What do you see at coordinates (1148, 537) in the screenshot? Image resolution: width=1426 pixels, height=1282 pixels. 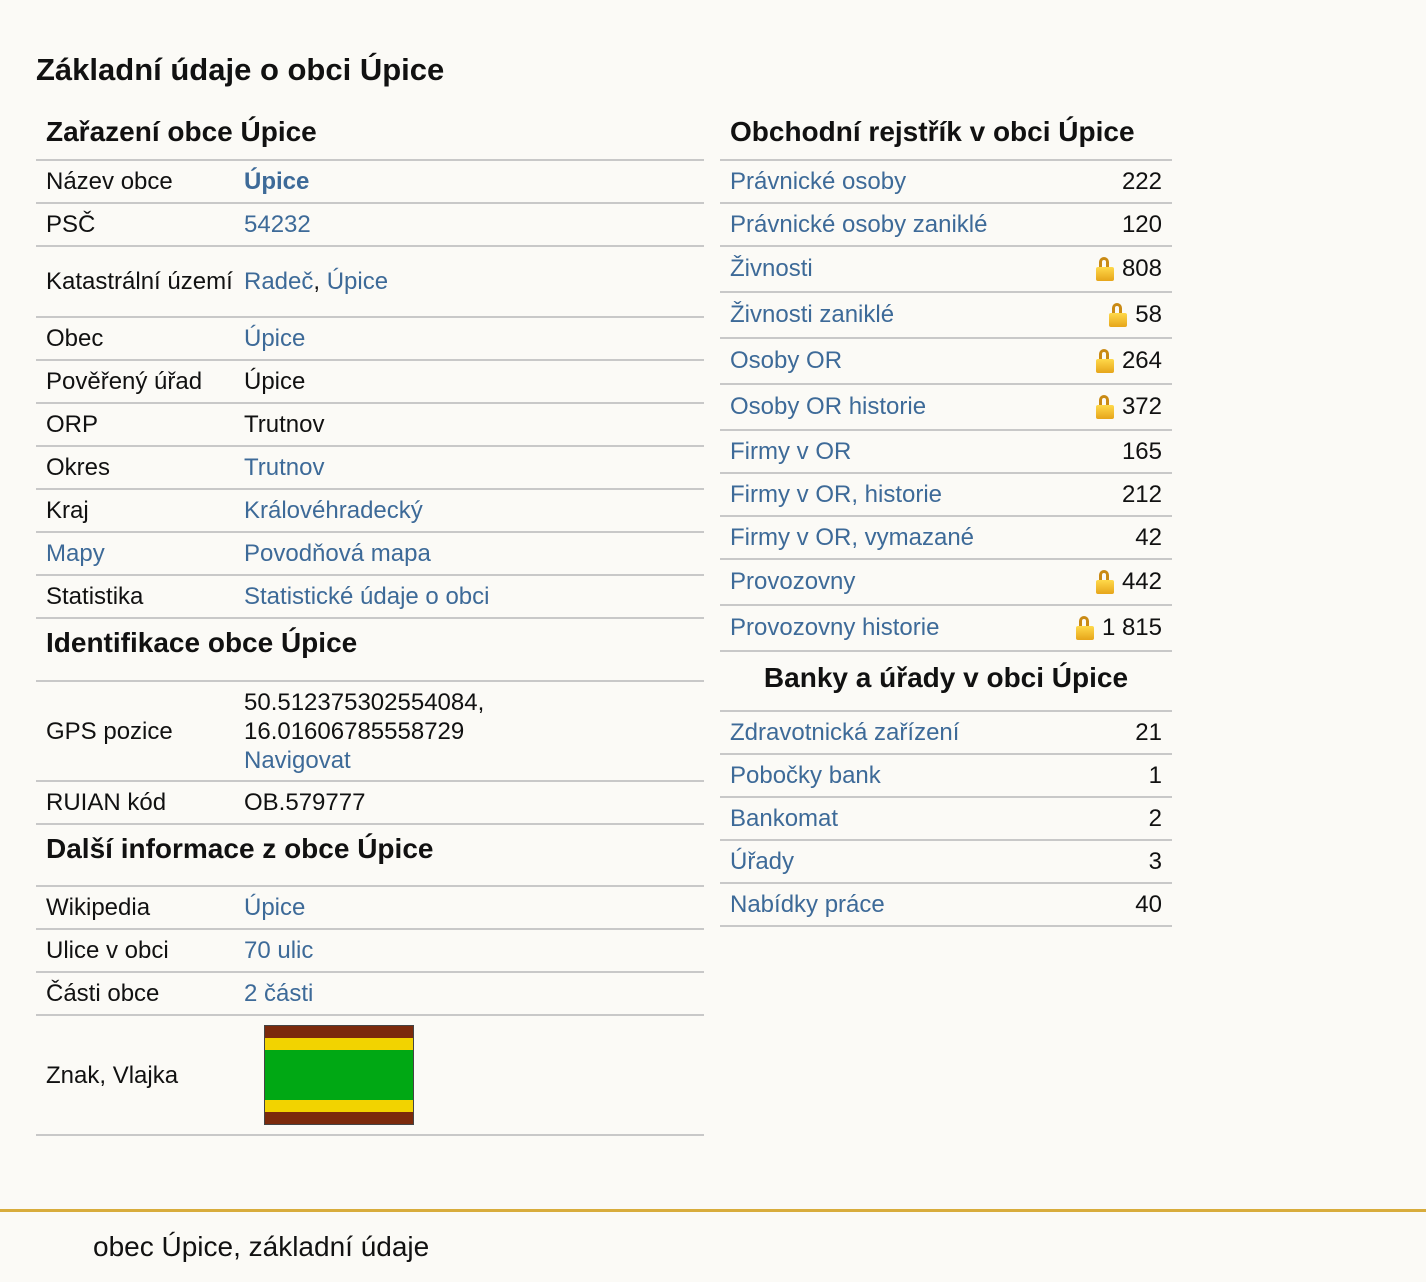 I see `count: 42` at bounding box center [1148, 537].